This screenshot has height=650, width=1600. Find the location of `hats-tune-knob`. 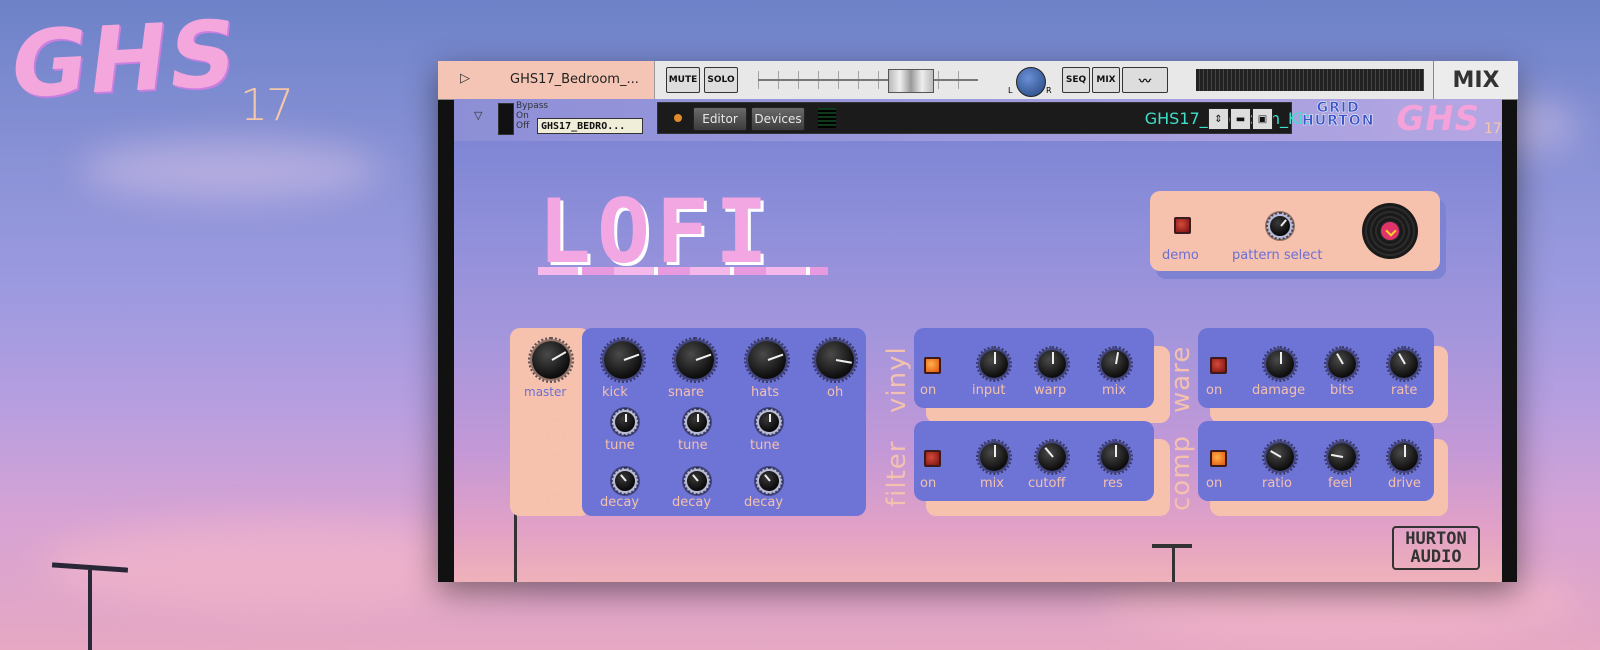

hats-tune-knob is located at coordinates (769, 422).